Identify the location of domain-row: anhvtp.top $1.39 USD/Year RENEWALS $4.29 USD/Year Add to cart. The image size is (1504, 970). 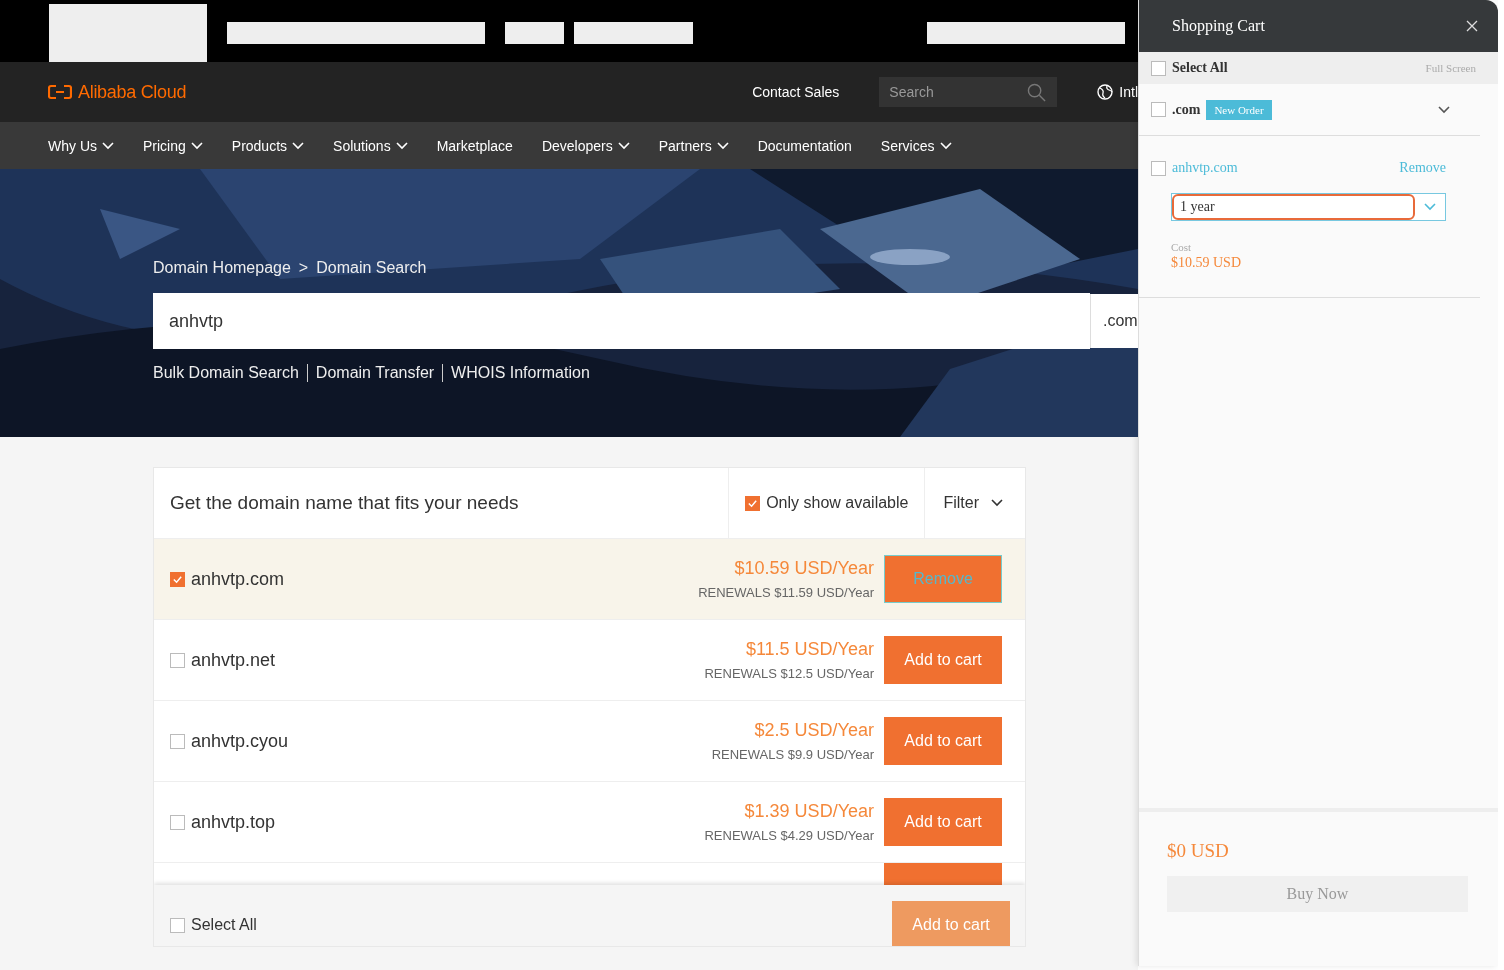
(589, 822).